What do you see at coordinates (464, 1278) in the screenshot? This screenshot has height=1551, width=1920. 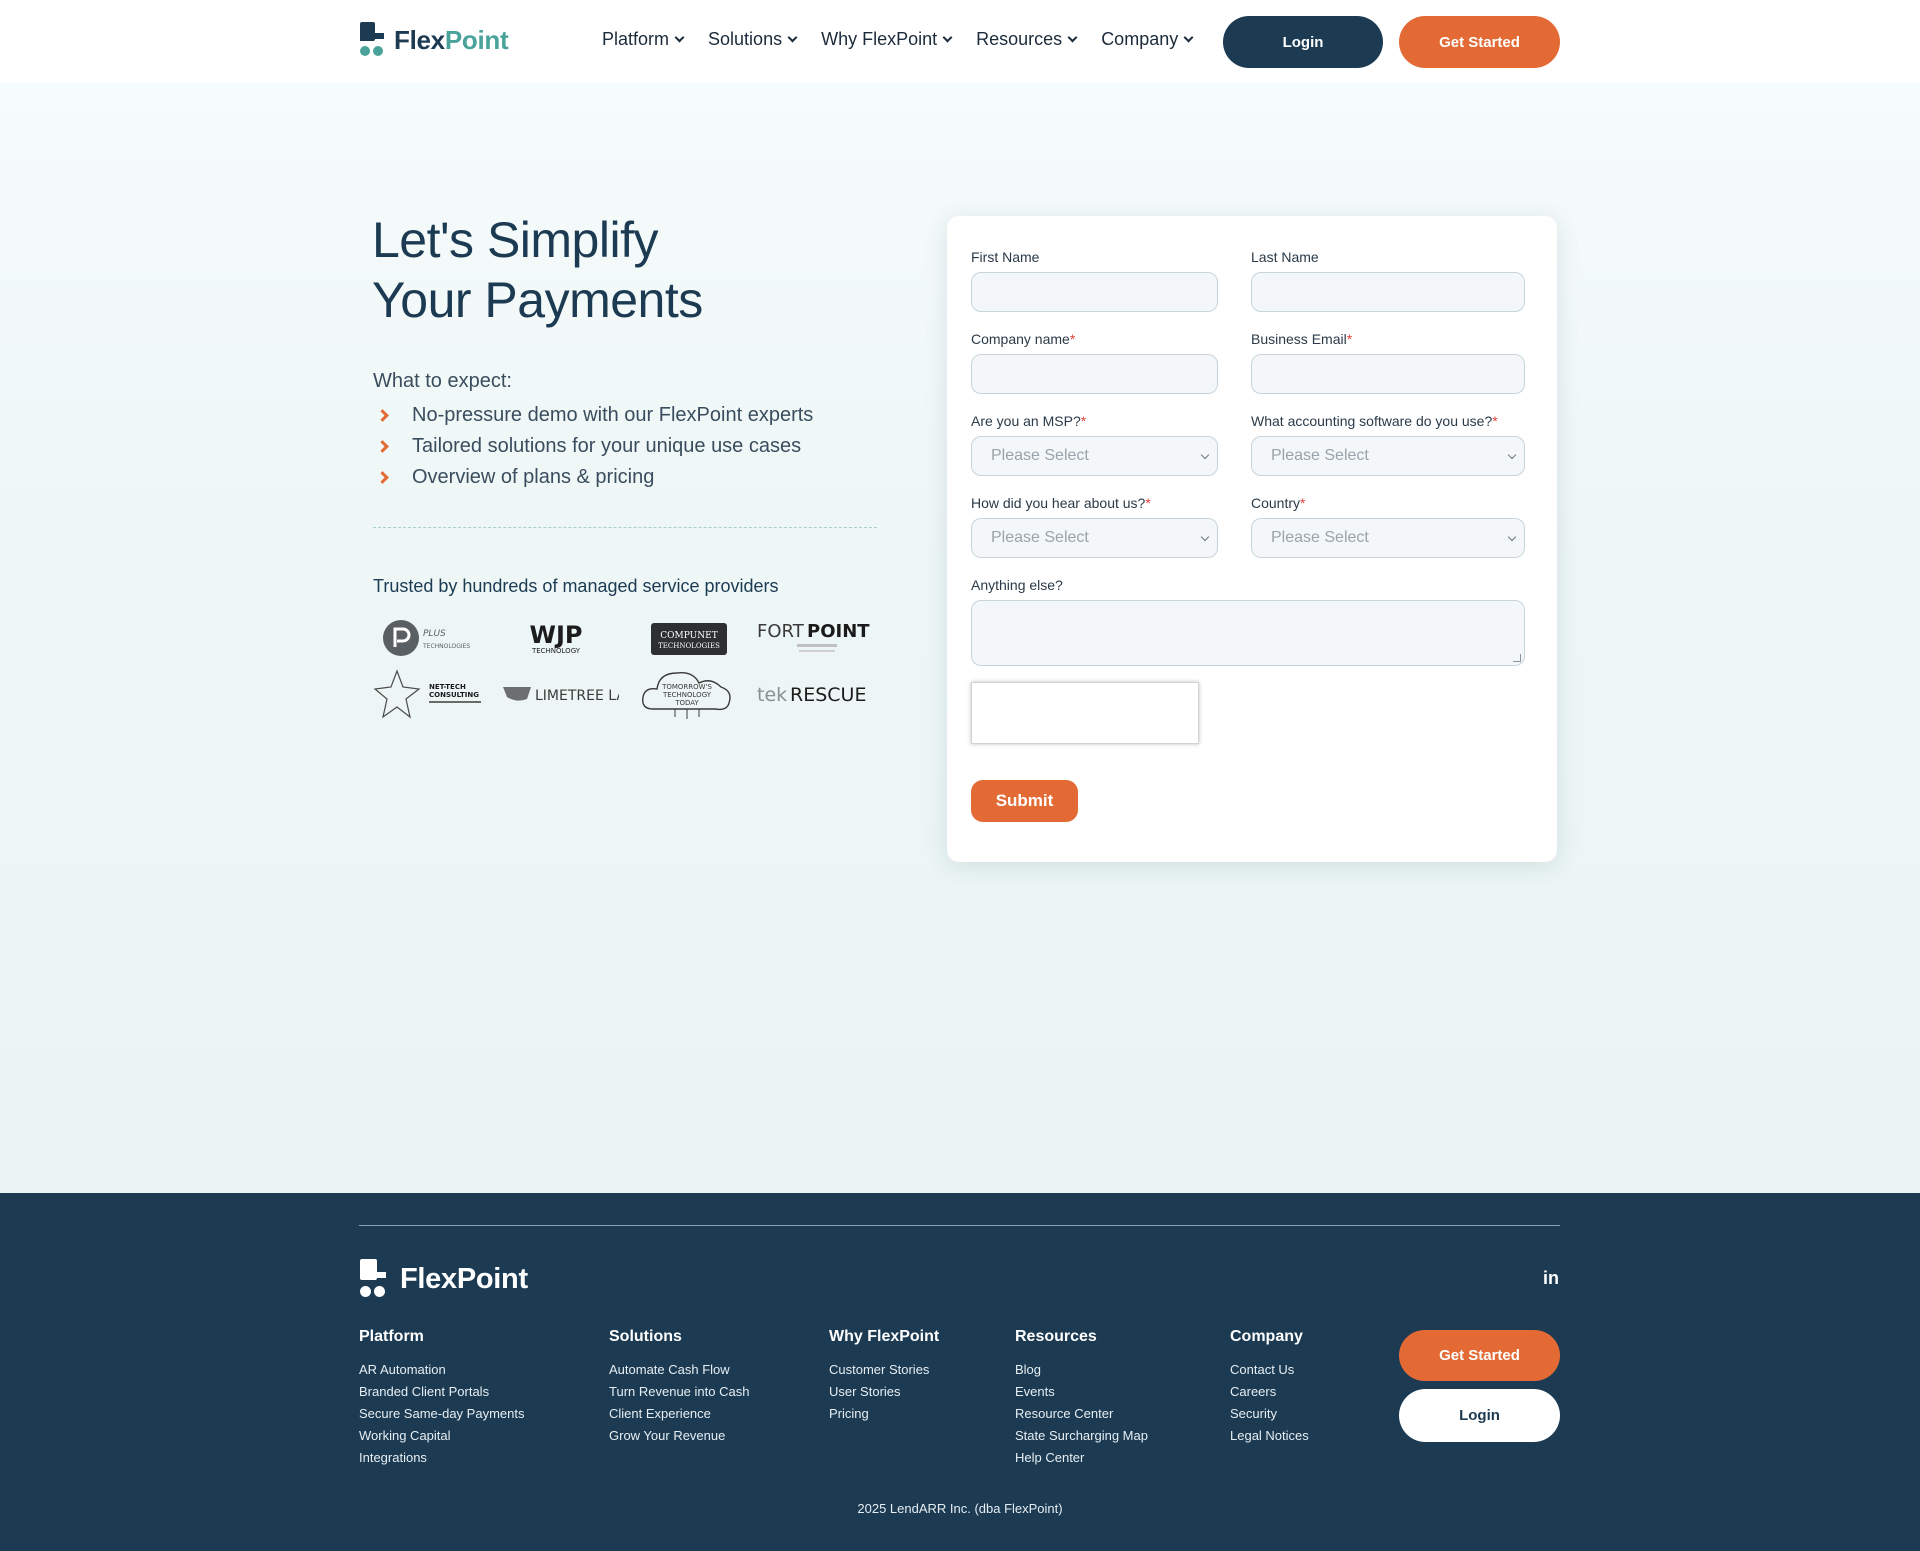 I see `footer-logo-wordmark: FlexPoint` at bounding box center [464, 1278].